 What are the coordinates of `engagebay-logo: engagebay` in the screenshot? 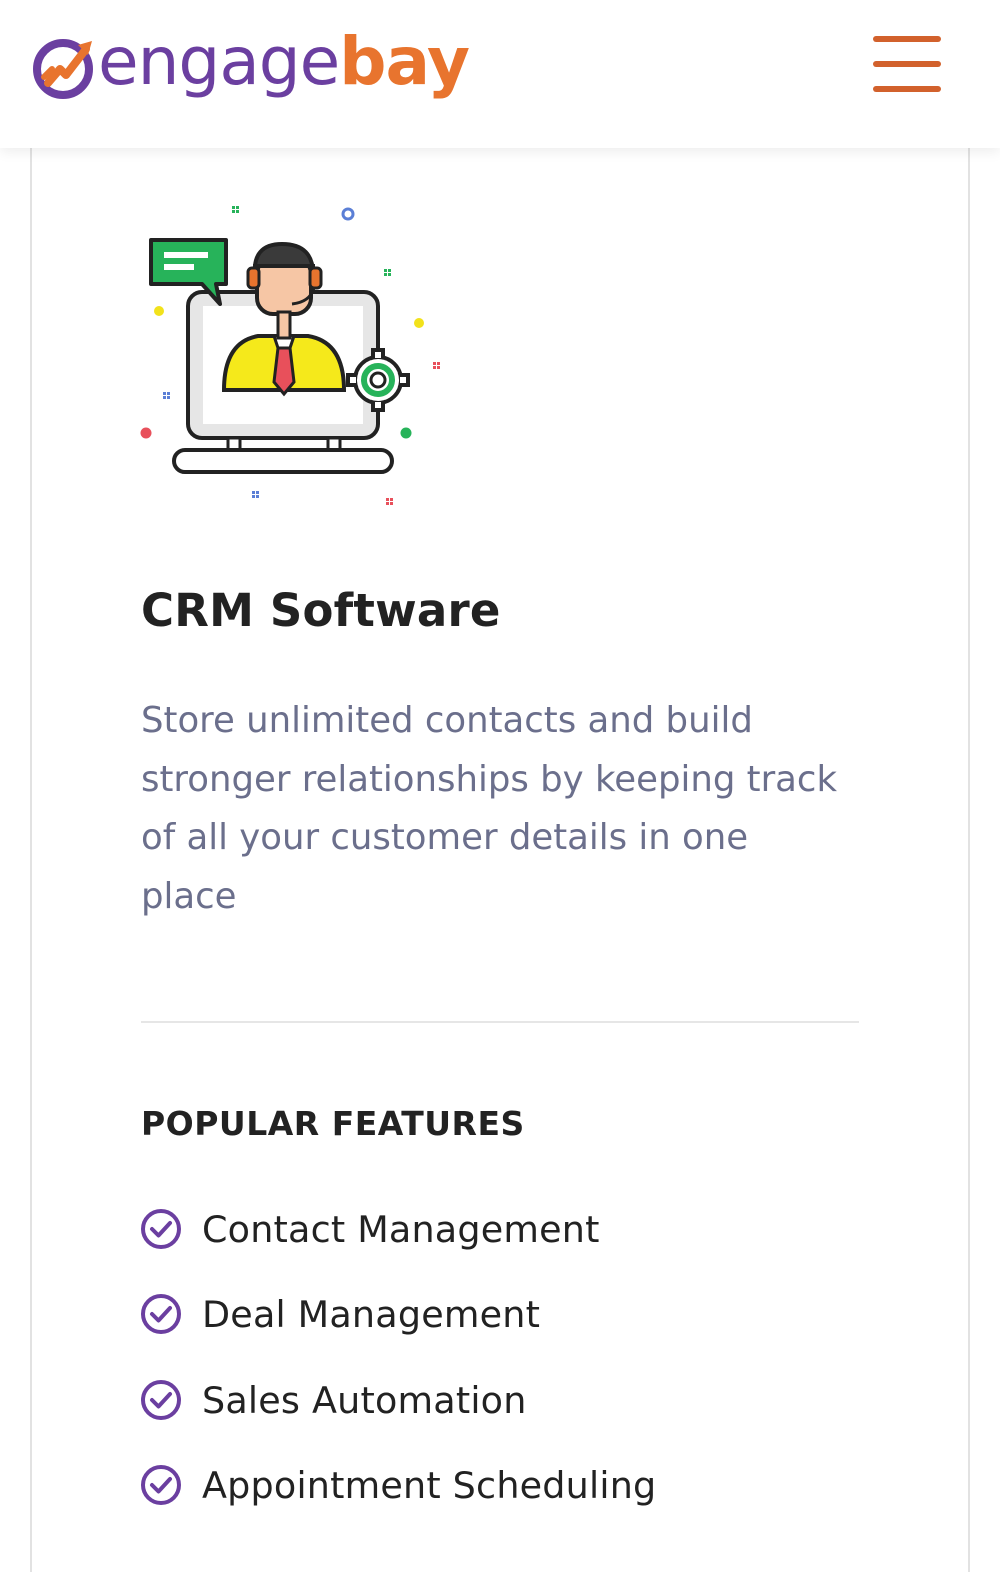 It's located at (250, 66).